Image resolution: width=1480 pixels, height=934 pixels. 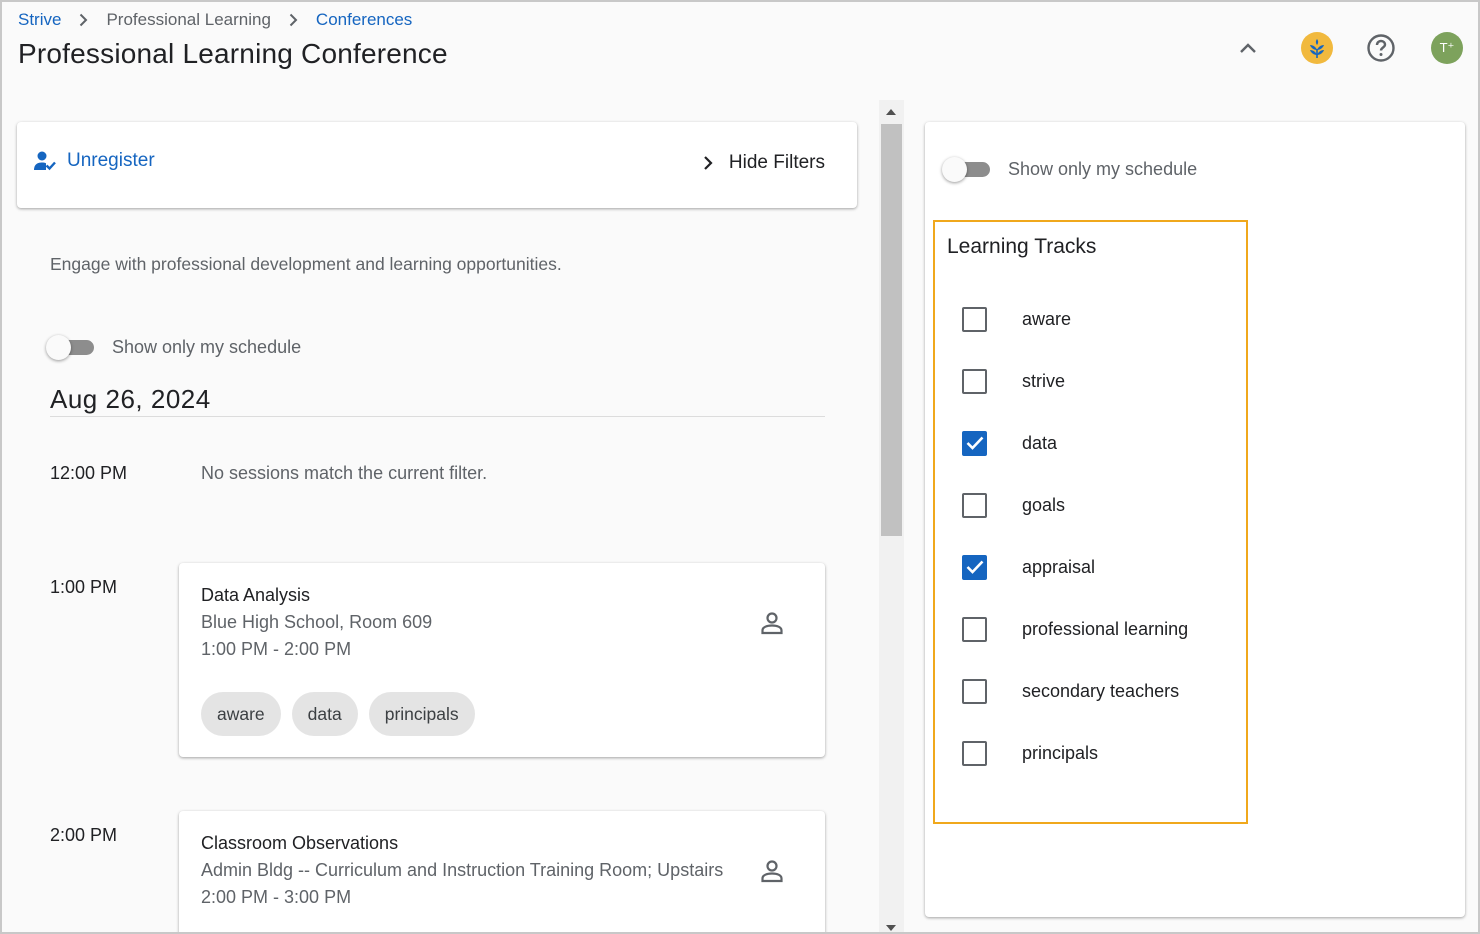 I want to click on hide-filters-button: Hide Filters, so click(x=764, y=163).